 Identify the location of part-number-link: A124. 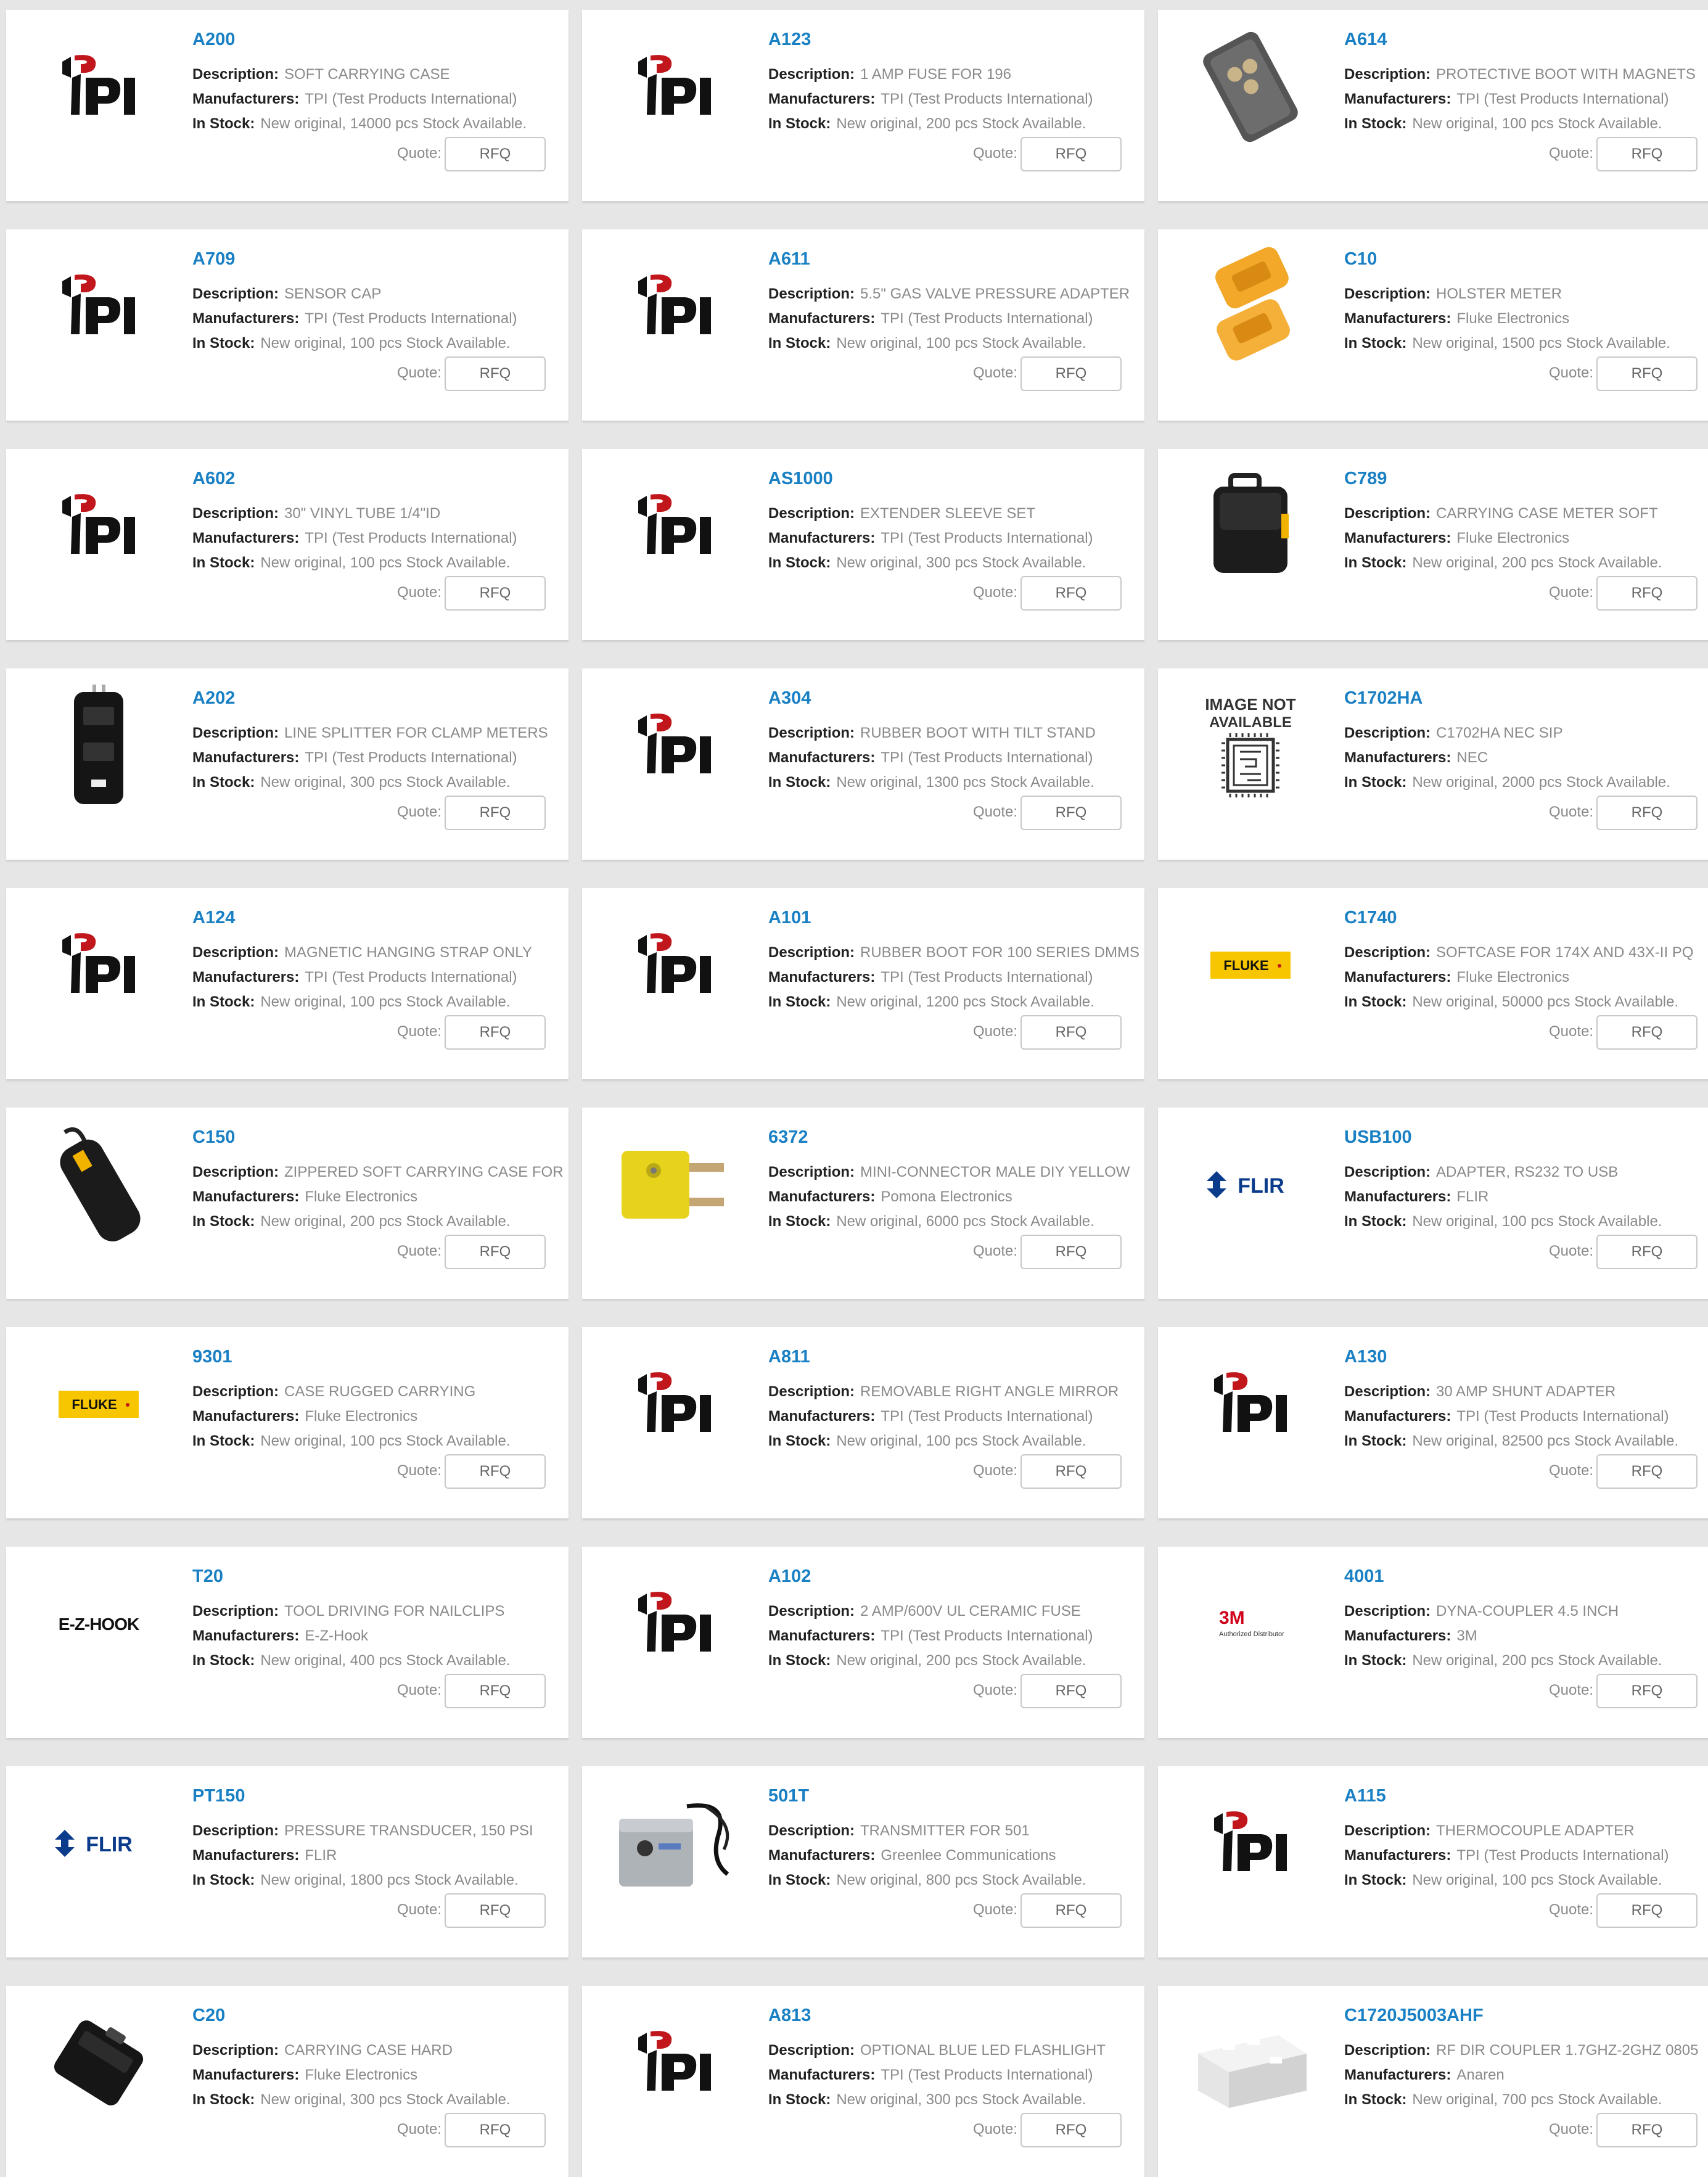
(213, 918).